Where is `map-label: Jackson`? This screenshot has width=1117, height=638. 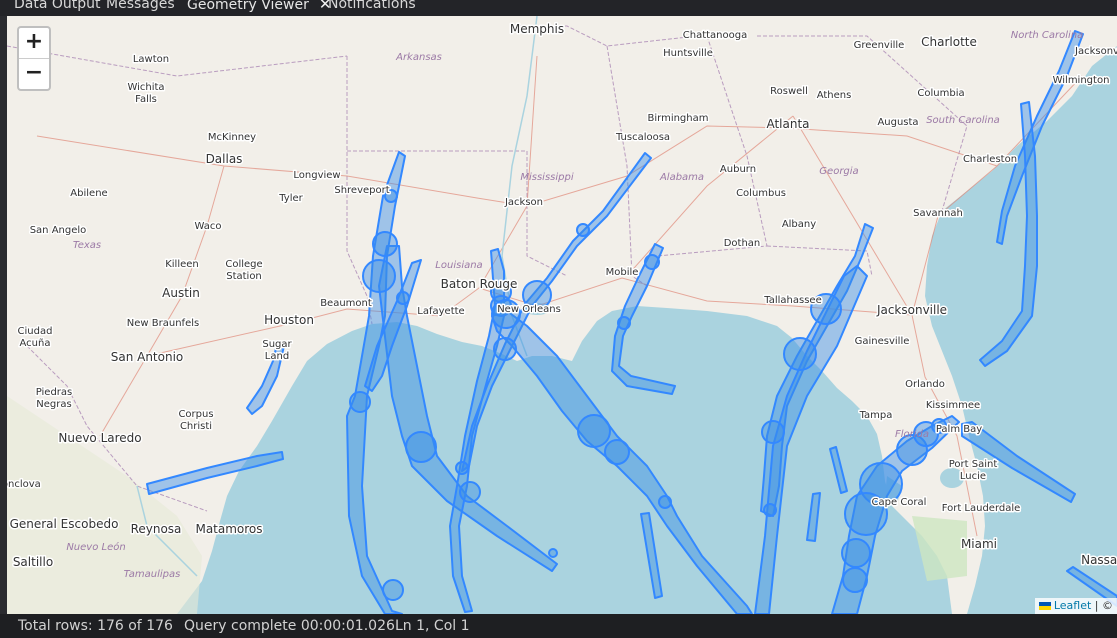
map-label: Jackson is located at coordinates (523, 202).